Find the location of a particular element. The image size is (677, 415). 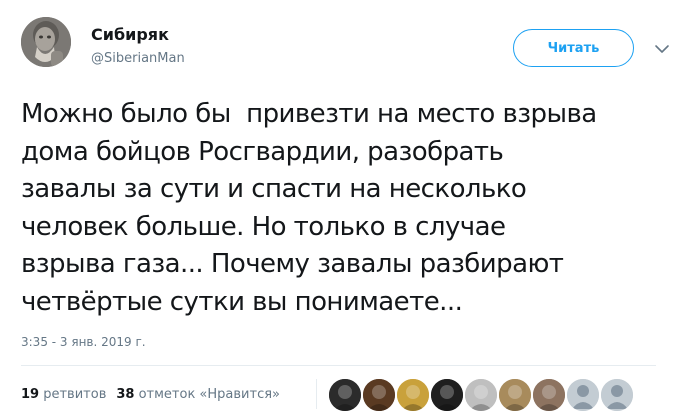

chevron-down-icon is located at coordinates (662, 49).